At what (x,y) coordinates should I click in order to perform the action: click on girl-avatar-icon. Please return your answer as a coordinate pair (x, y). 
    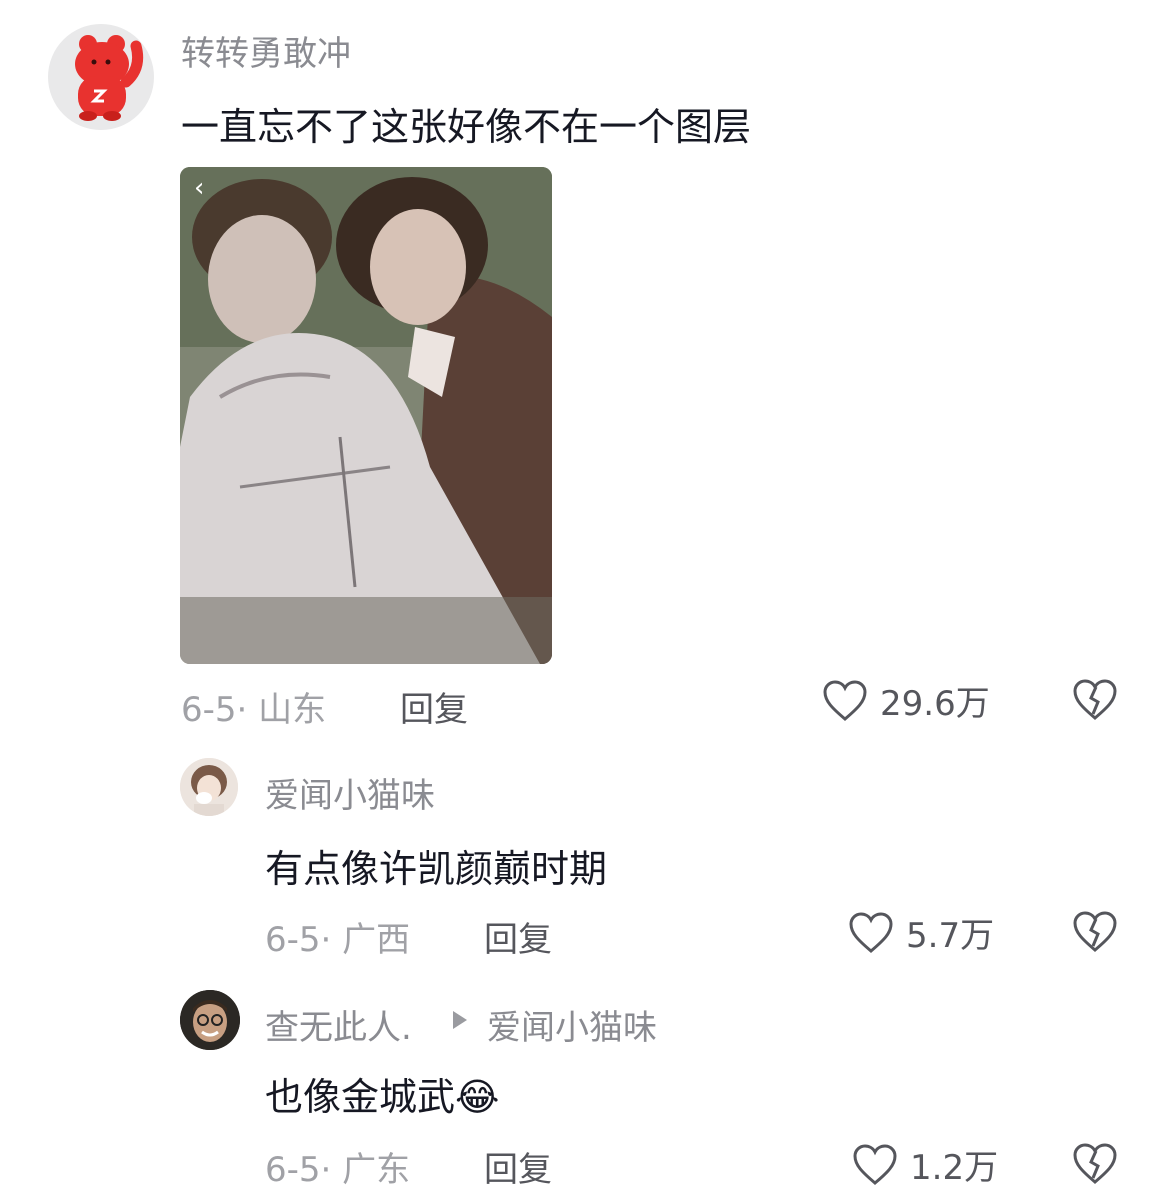
    Looking at the image, I should click on (209, 787).